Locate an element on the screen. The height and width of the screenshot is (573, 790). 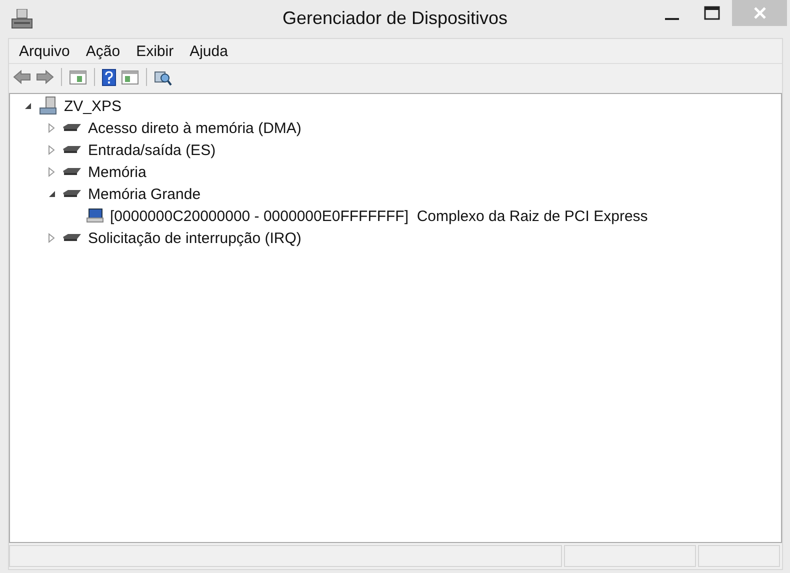
minimize-icon is located at coordinates (672, 19).